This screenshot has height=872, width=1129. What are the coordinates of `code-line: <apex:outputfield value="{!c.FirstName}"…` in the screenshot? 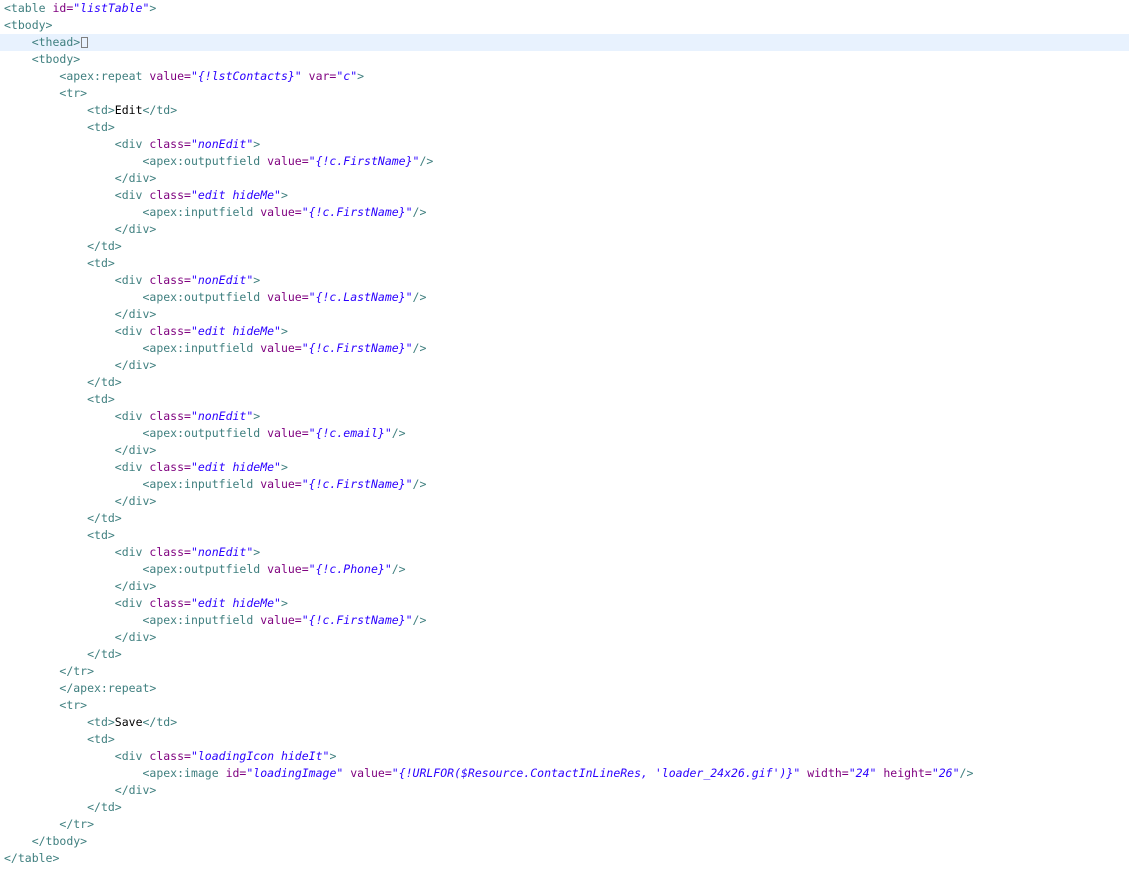 It's located at (564, 161).